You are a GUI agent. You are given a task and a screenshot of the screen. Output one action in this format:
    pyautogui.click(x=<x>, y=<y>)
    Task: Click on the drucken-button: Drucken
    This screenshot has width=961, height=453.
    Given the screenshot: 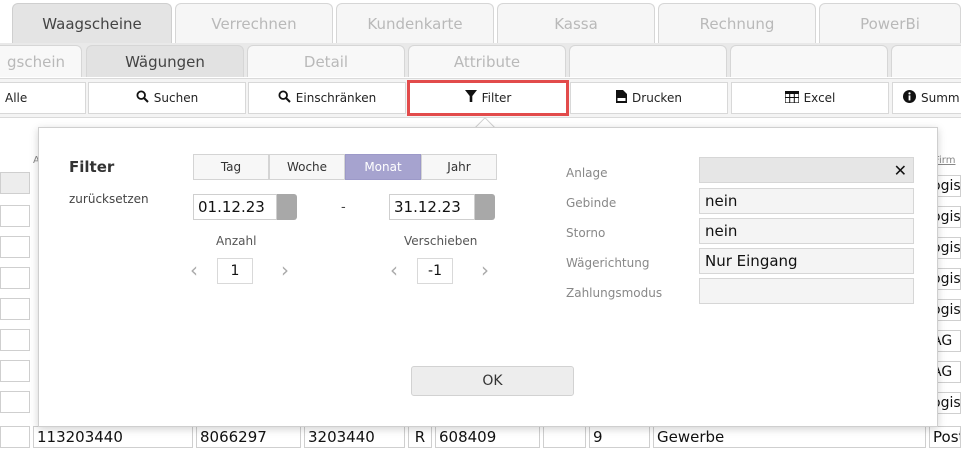 What is the action you would take?
    pyautogui.click(x=649, y=98)
    